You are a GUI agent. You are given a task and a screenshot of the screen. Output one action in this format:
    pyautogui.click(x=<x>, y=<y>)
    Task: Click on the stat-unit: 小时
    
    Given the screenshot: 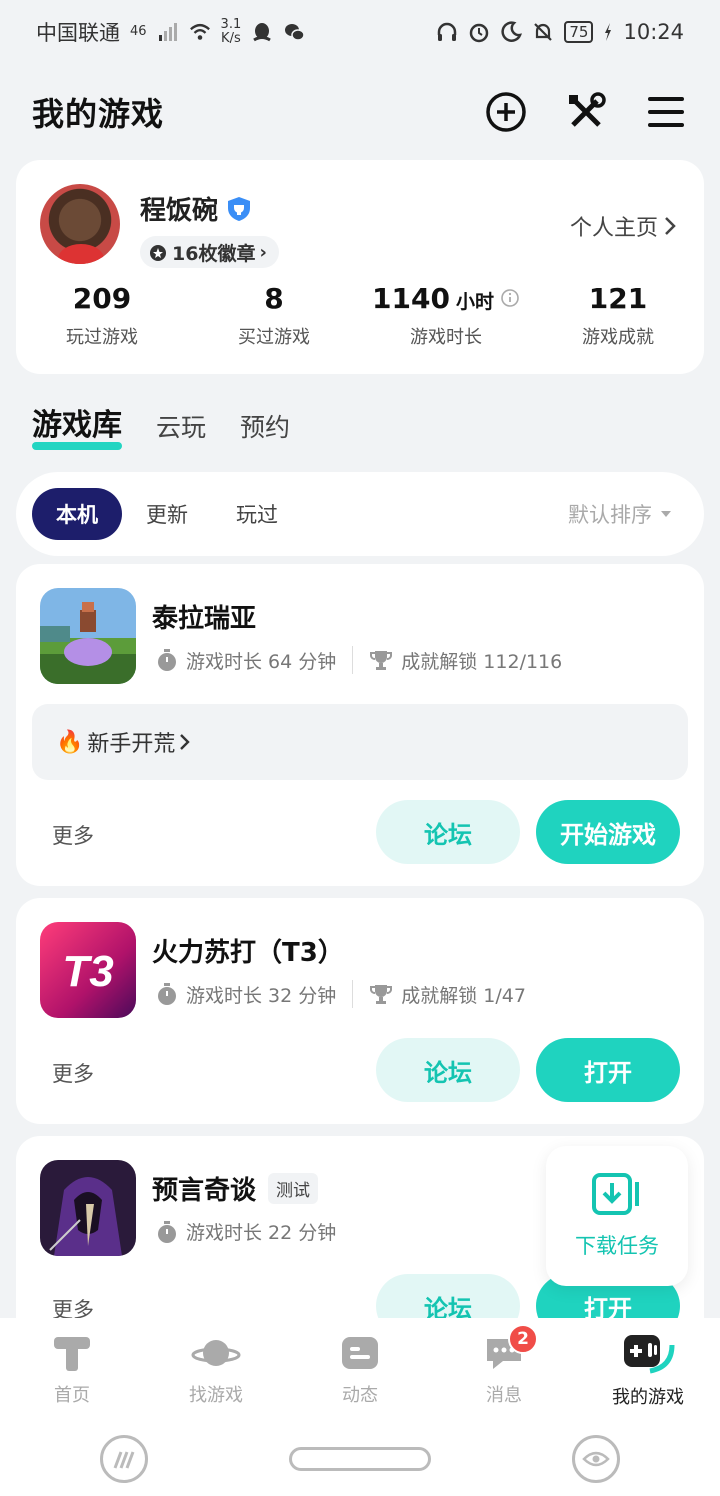 What is the action you would take?
    pyautogui.click(x=474, y=302)
    